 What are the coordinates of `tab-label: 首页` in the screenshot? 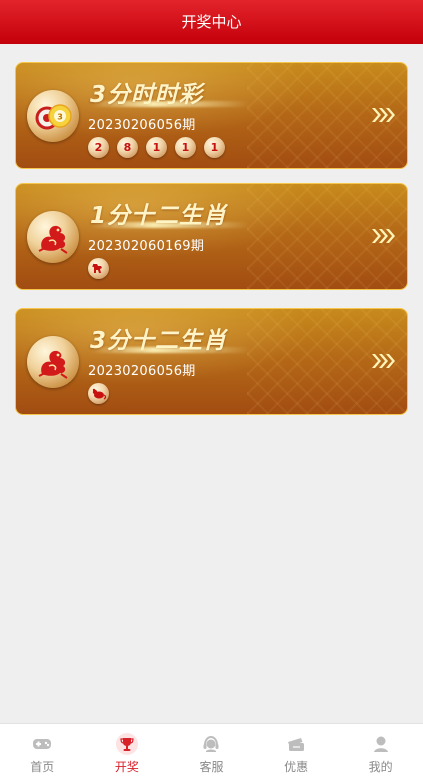 It's located at (42, 767).